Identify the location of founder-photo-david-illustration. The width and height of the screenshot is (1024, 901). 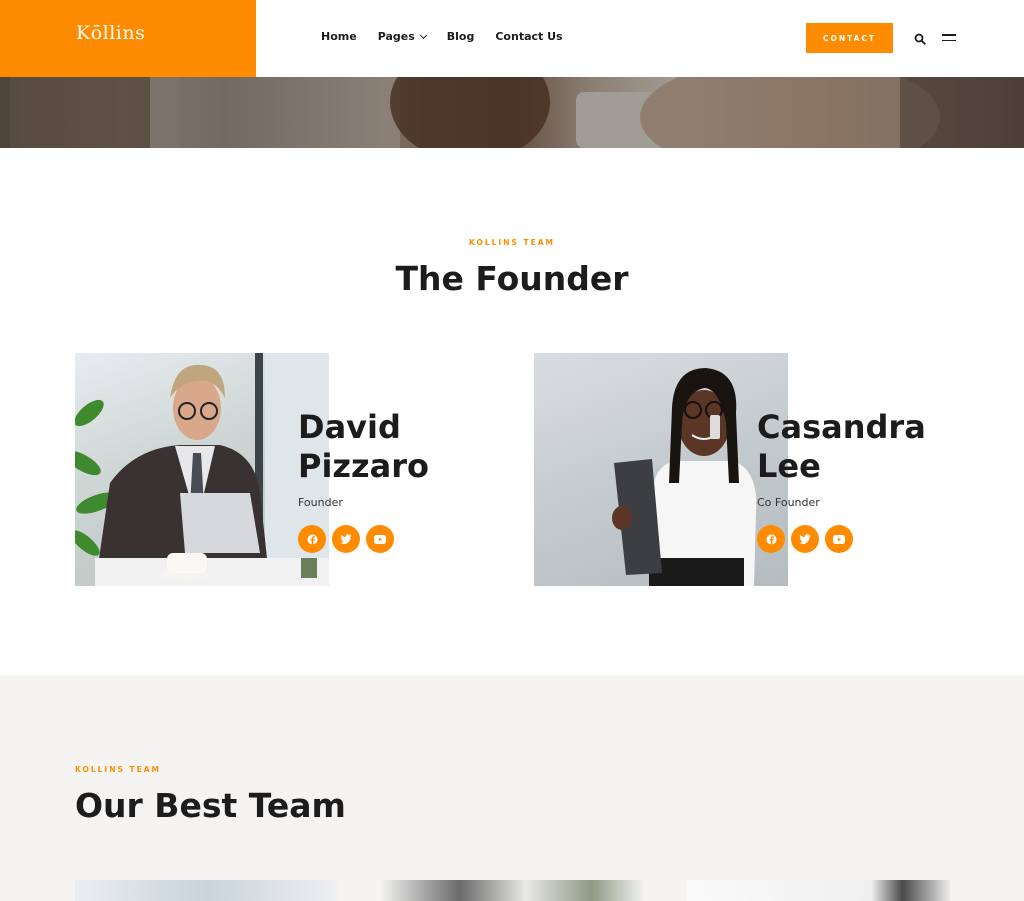
(202, 469).